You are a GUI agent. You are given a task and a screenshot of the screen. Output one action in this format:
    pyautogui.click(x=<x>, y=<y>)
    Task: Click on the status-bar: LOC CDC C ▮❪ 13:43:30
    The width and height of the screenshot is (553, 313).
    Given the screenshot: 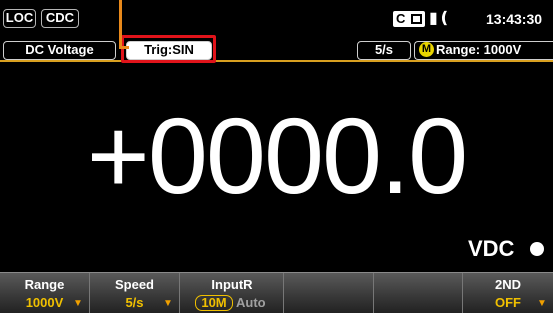 What is the action you would take?
    pyautogui.click(x=276, y=19)
    